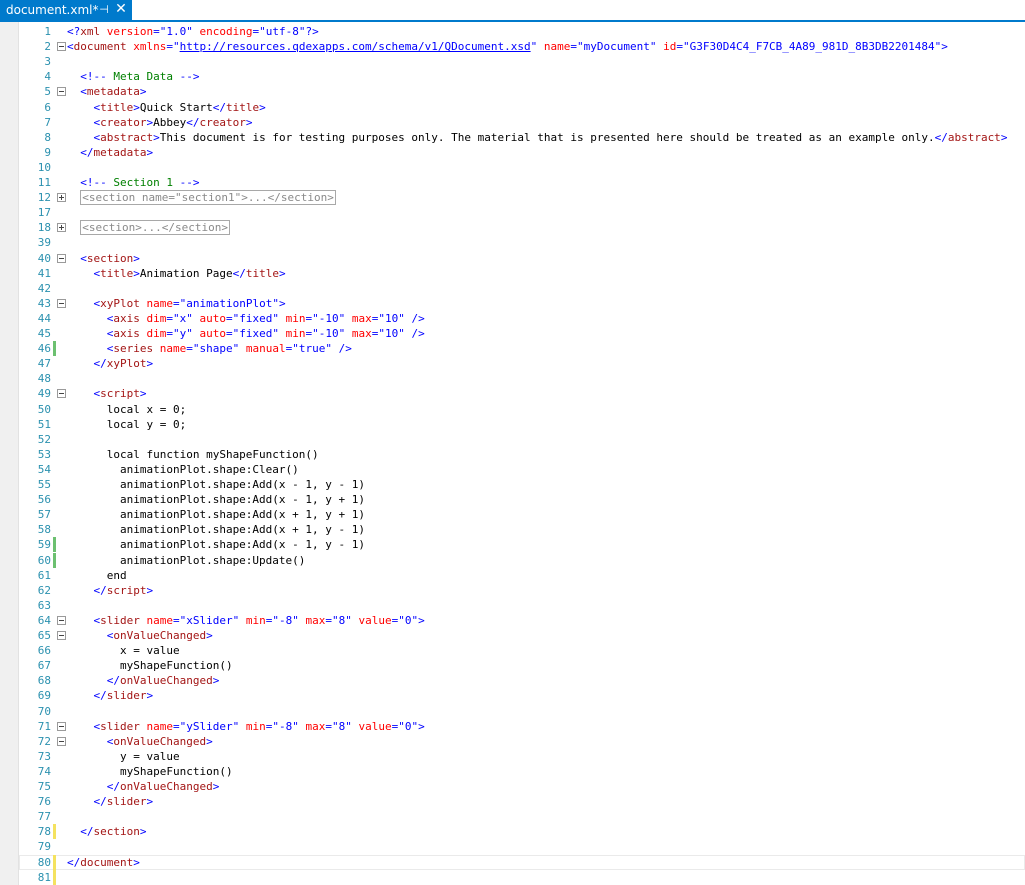  What do you see at coordinates (522, 741) in the screenshot?
I see `code-line: 72 <onValueChanged>` at bounding box center [522, 741].